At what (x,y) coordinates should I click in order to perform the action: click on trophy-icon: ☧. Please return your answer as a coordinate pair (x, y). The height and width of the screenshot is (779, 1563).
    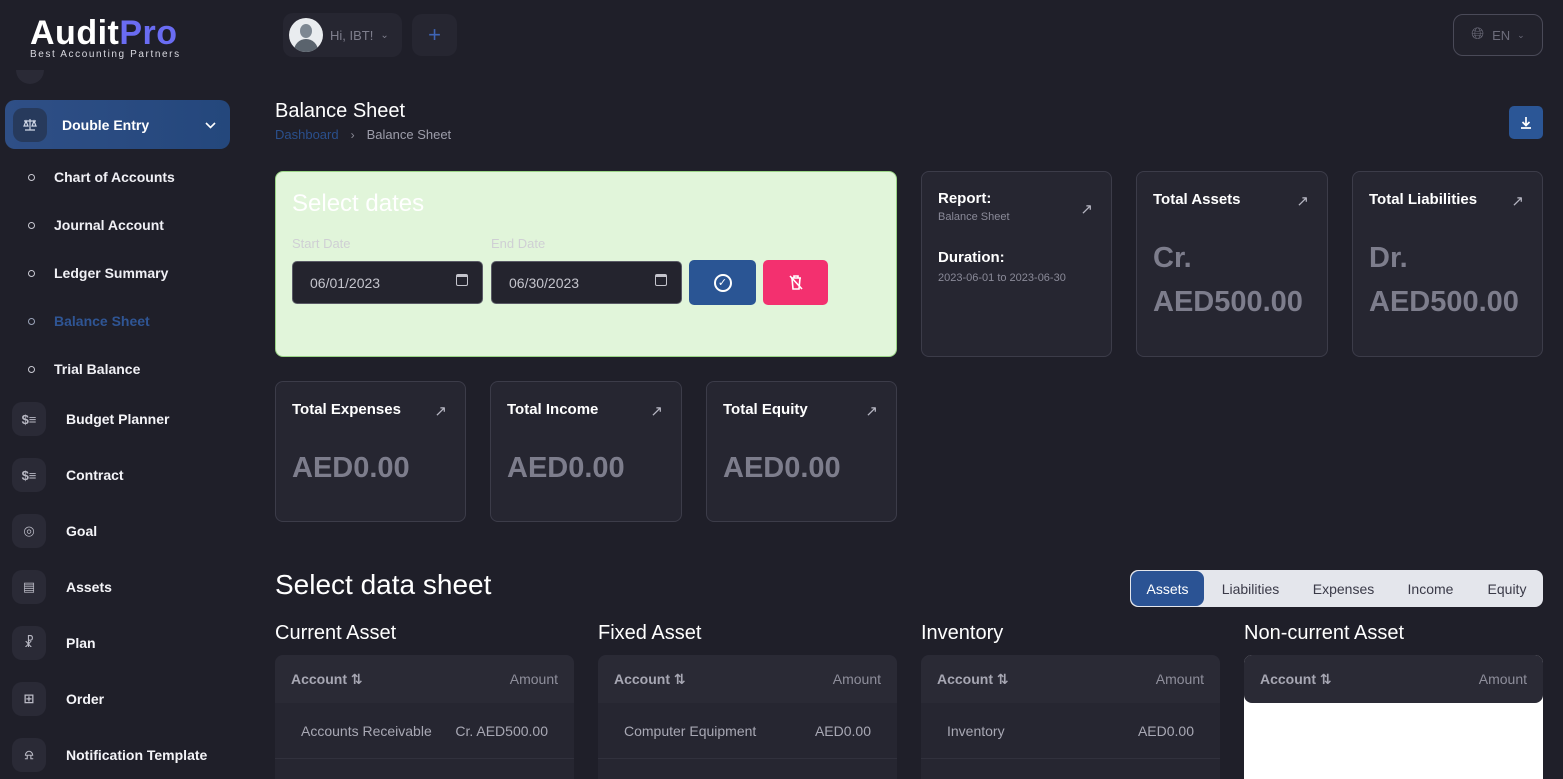
    Looking at the image, I should click on (29, 643).